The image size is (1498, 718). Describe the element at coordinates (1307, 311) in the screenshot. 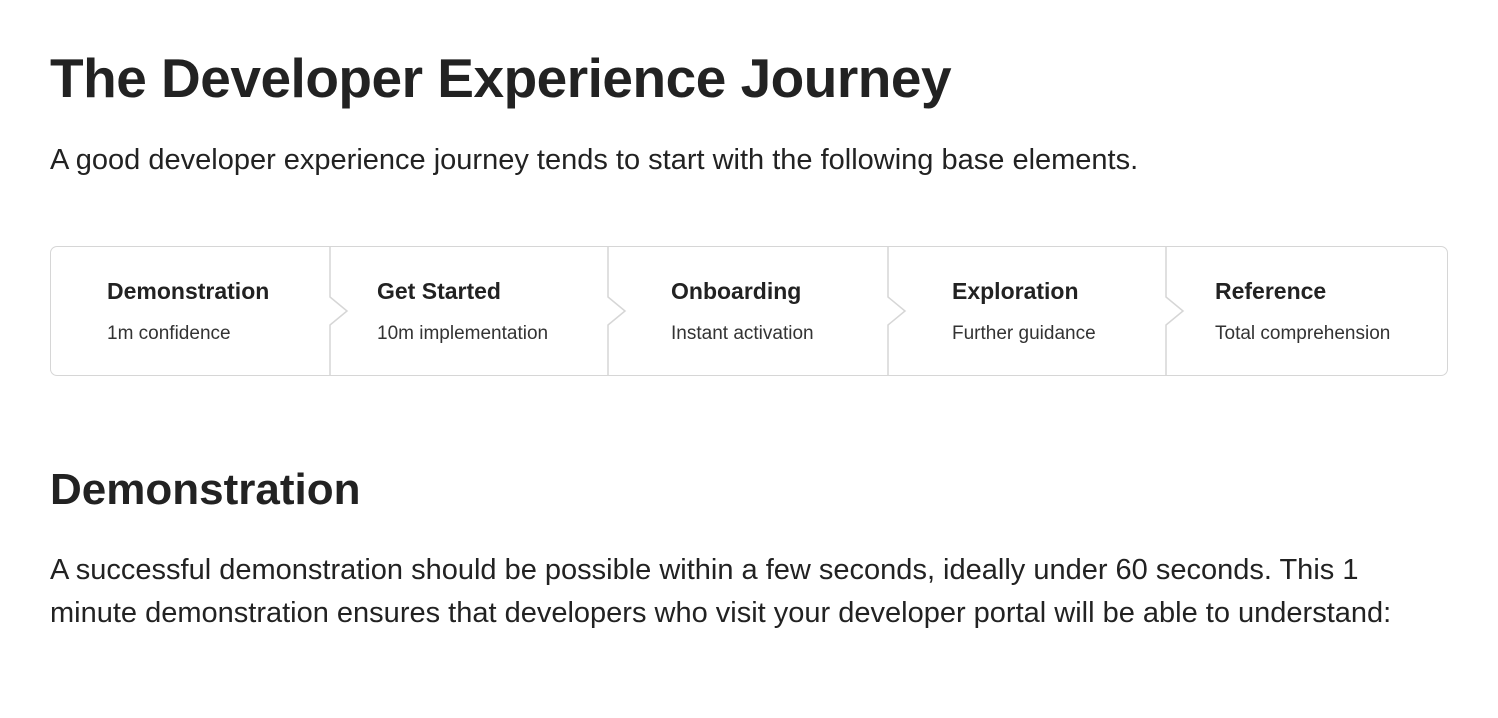

I see `journey-step-reference: Reference Total comprehension` at that location.